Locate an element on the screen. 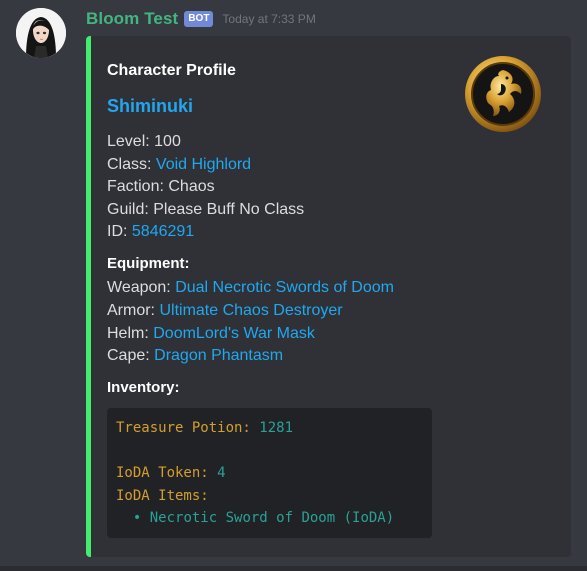 This screenshot has height=571, width=587. stat-class: Class: Void Highlord is located at coordinates (205, 165).